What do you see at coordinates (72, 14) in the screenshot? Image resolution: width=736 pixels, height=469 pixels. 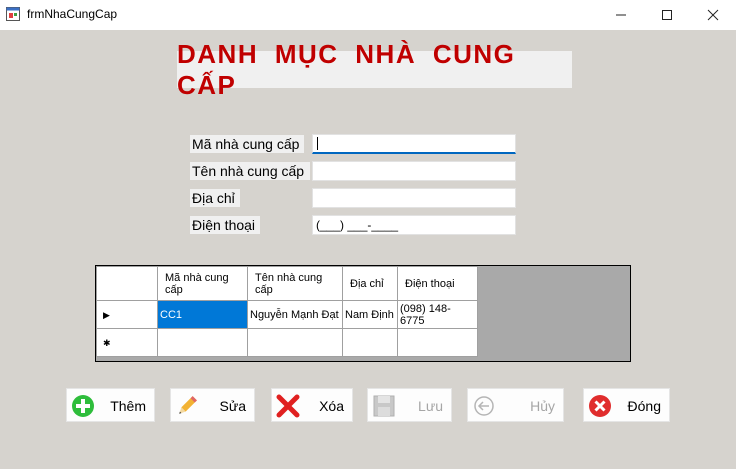 I see `window-title: frmNhaCungCap` at bounding box center [72, 14].